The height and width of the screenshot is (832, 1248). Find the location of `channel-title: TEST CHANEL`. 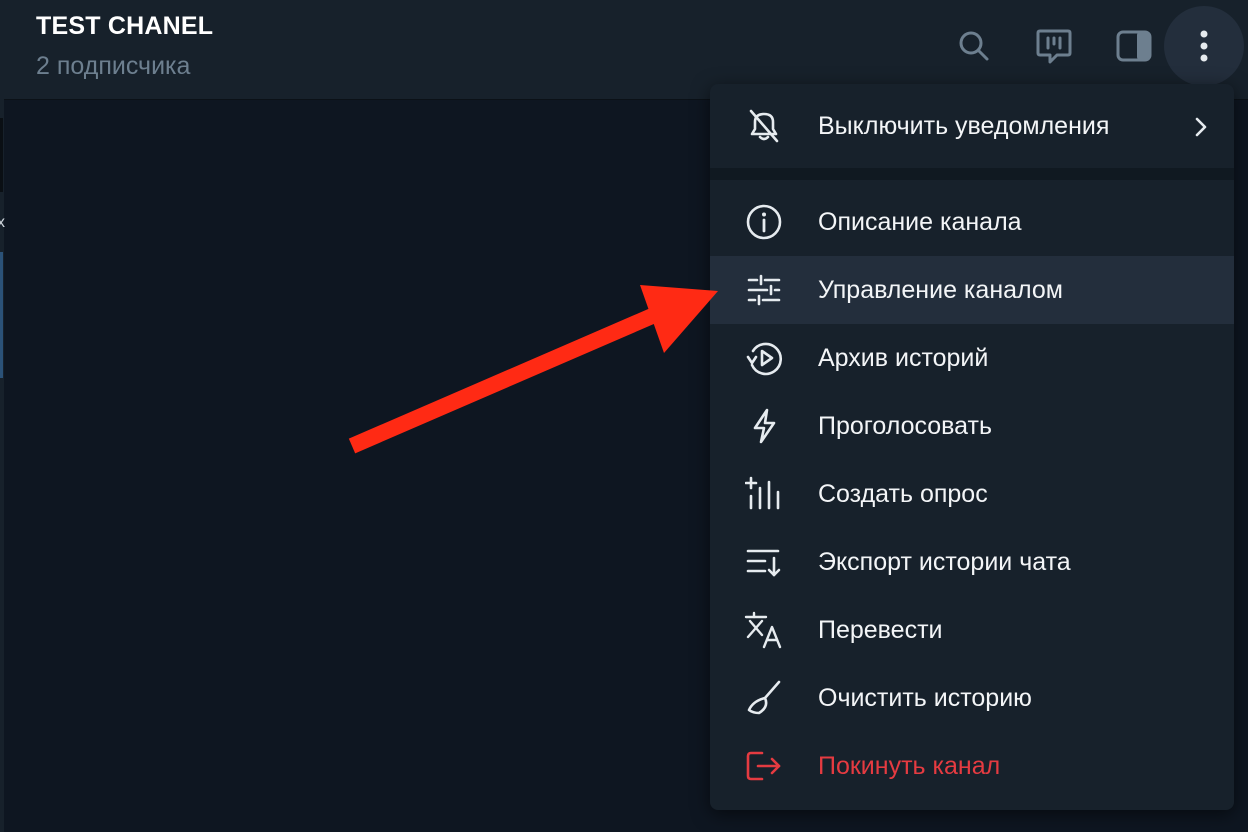

channel-title: TEST CHANEL is located at coordinates (124, 26).